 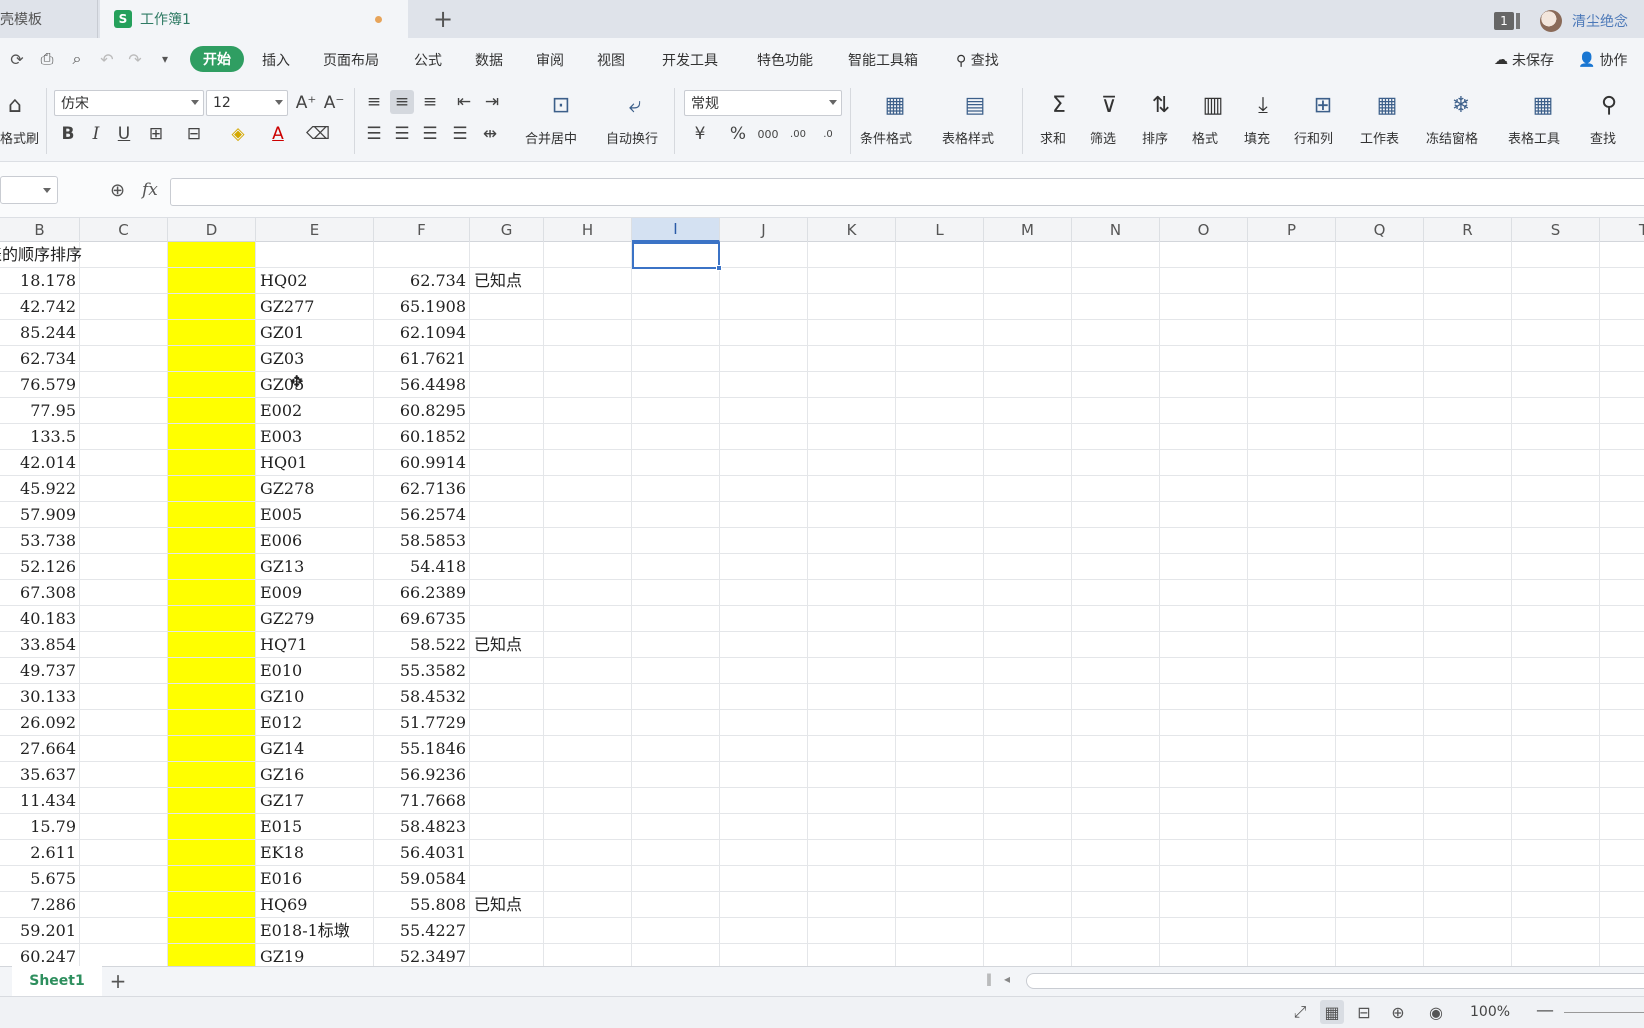 What do you see at coordinates (492, 102) in the screenshot?
I see `indent-increase-icon: ⇥` at bounding box center [492, 102].